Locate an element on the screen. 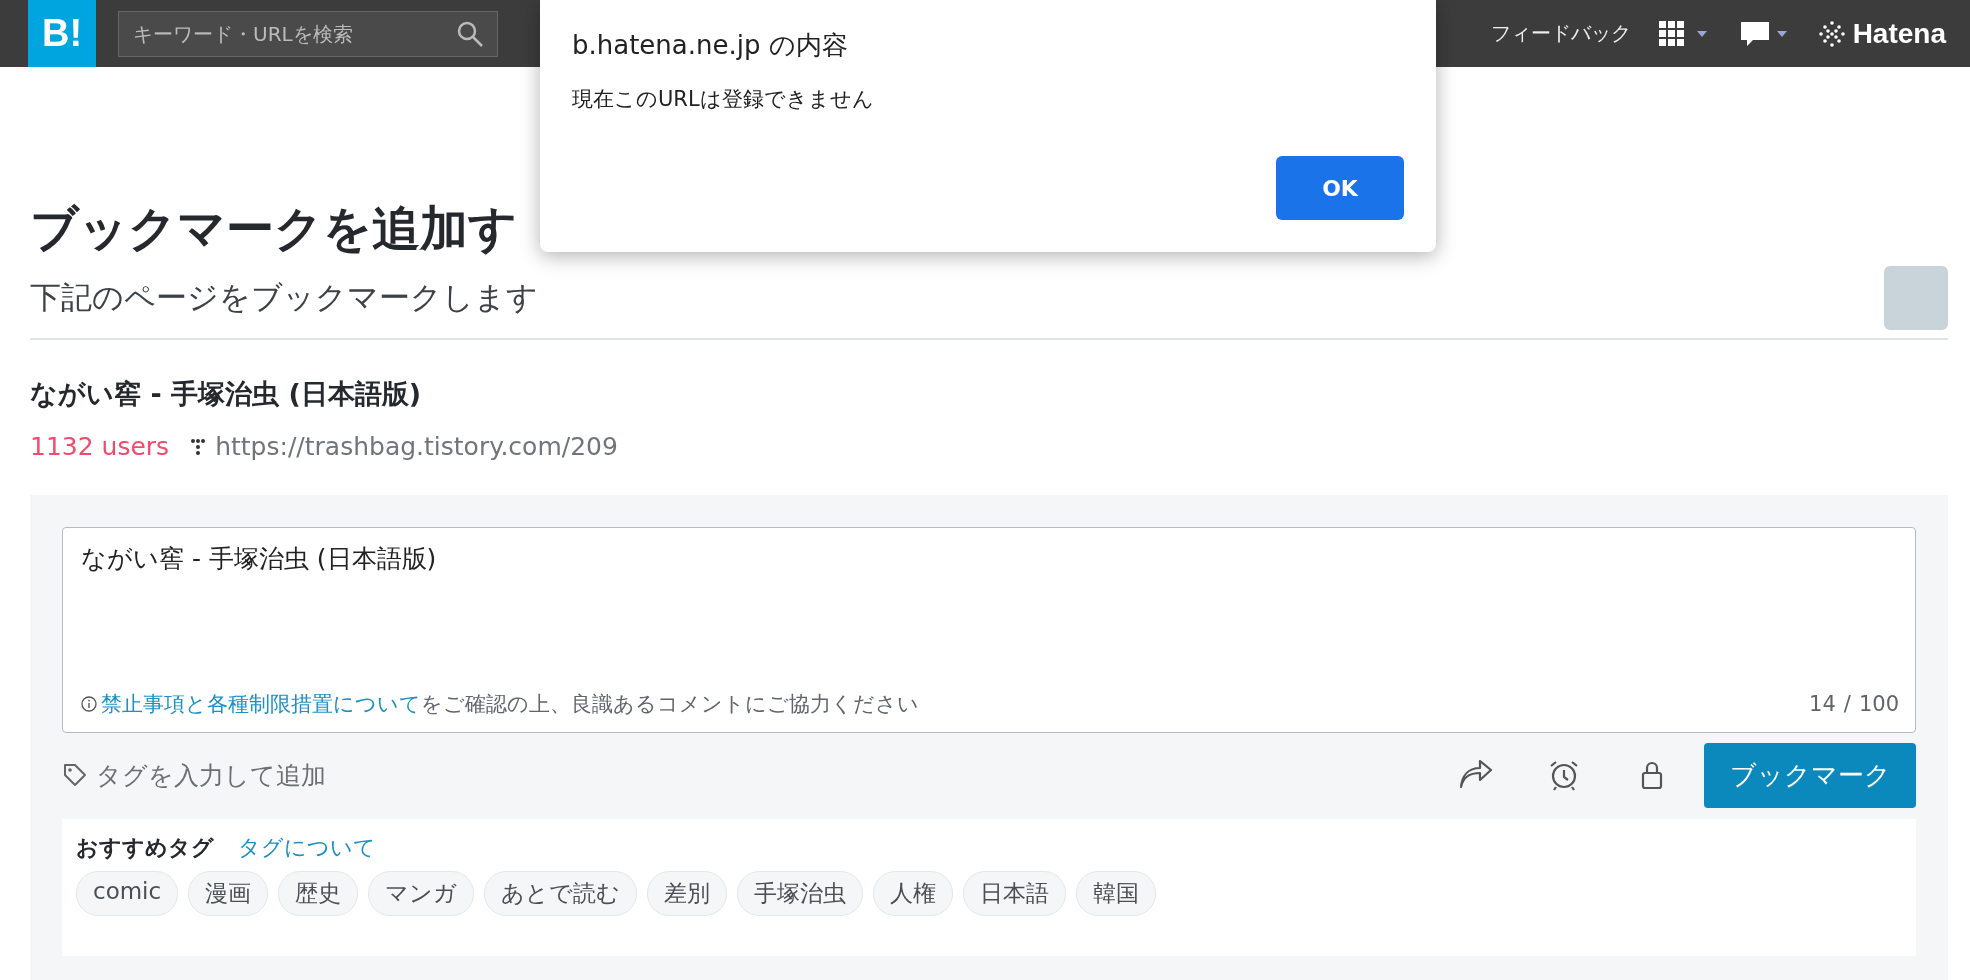 This screenshot has height=980, width=1970. tag-chip: マンガ is located at coordinates (421, 893).